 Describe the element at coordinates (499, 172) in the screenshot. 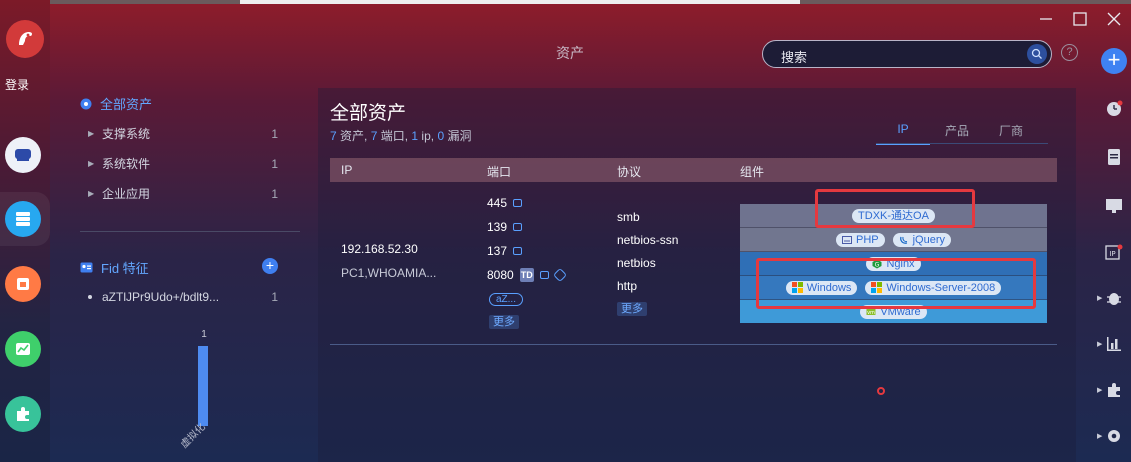

I see `column-header-port: 端口` at that location.